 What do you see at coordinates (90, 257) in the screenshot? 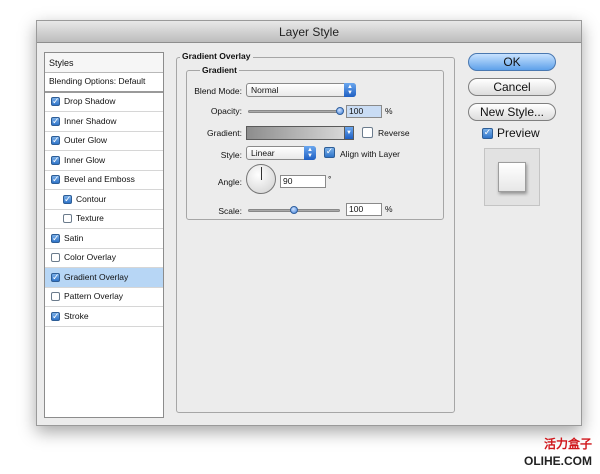
I see `styles-item-label: Color Overlay` at bounding box center [90, 257].